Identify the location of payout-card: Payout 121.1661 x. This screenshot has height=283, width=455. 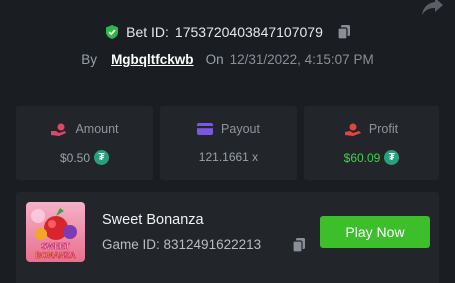
(228, 143).